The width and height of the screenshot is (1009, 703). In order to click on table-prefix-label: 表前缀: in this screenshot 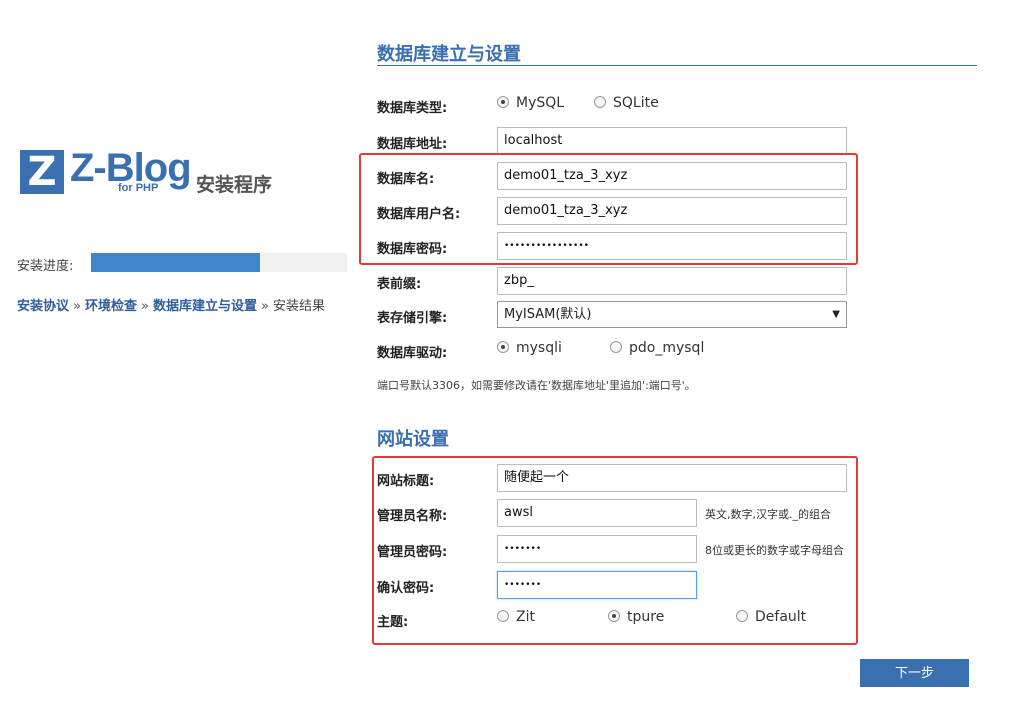, I will do `click(399, 284)`.